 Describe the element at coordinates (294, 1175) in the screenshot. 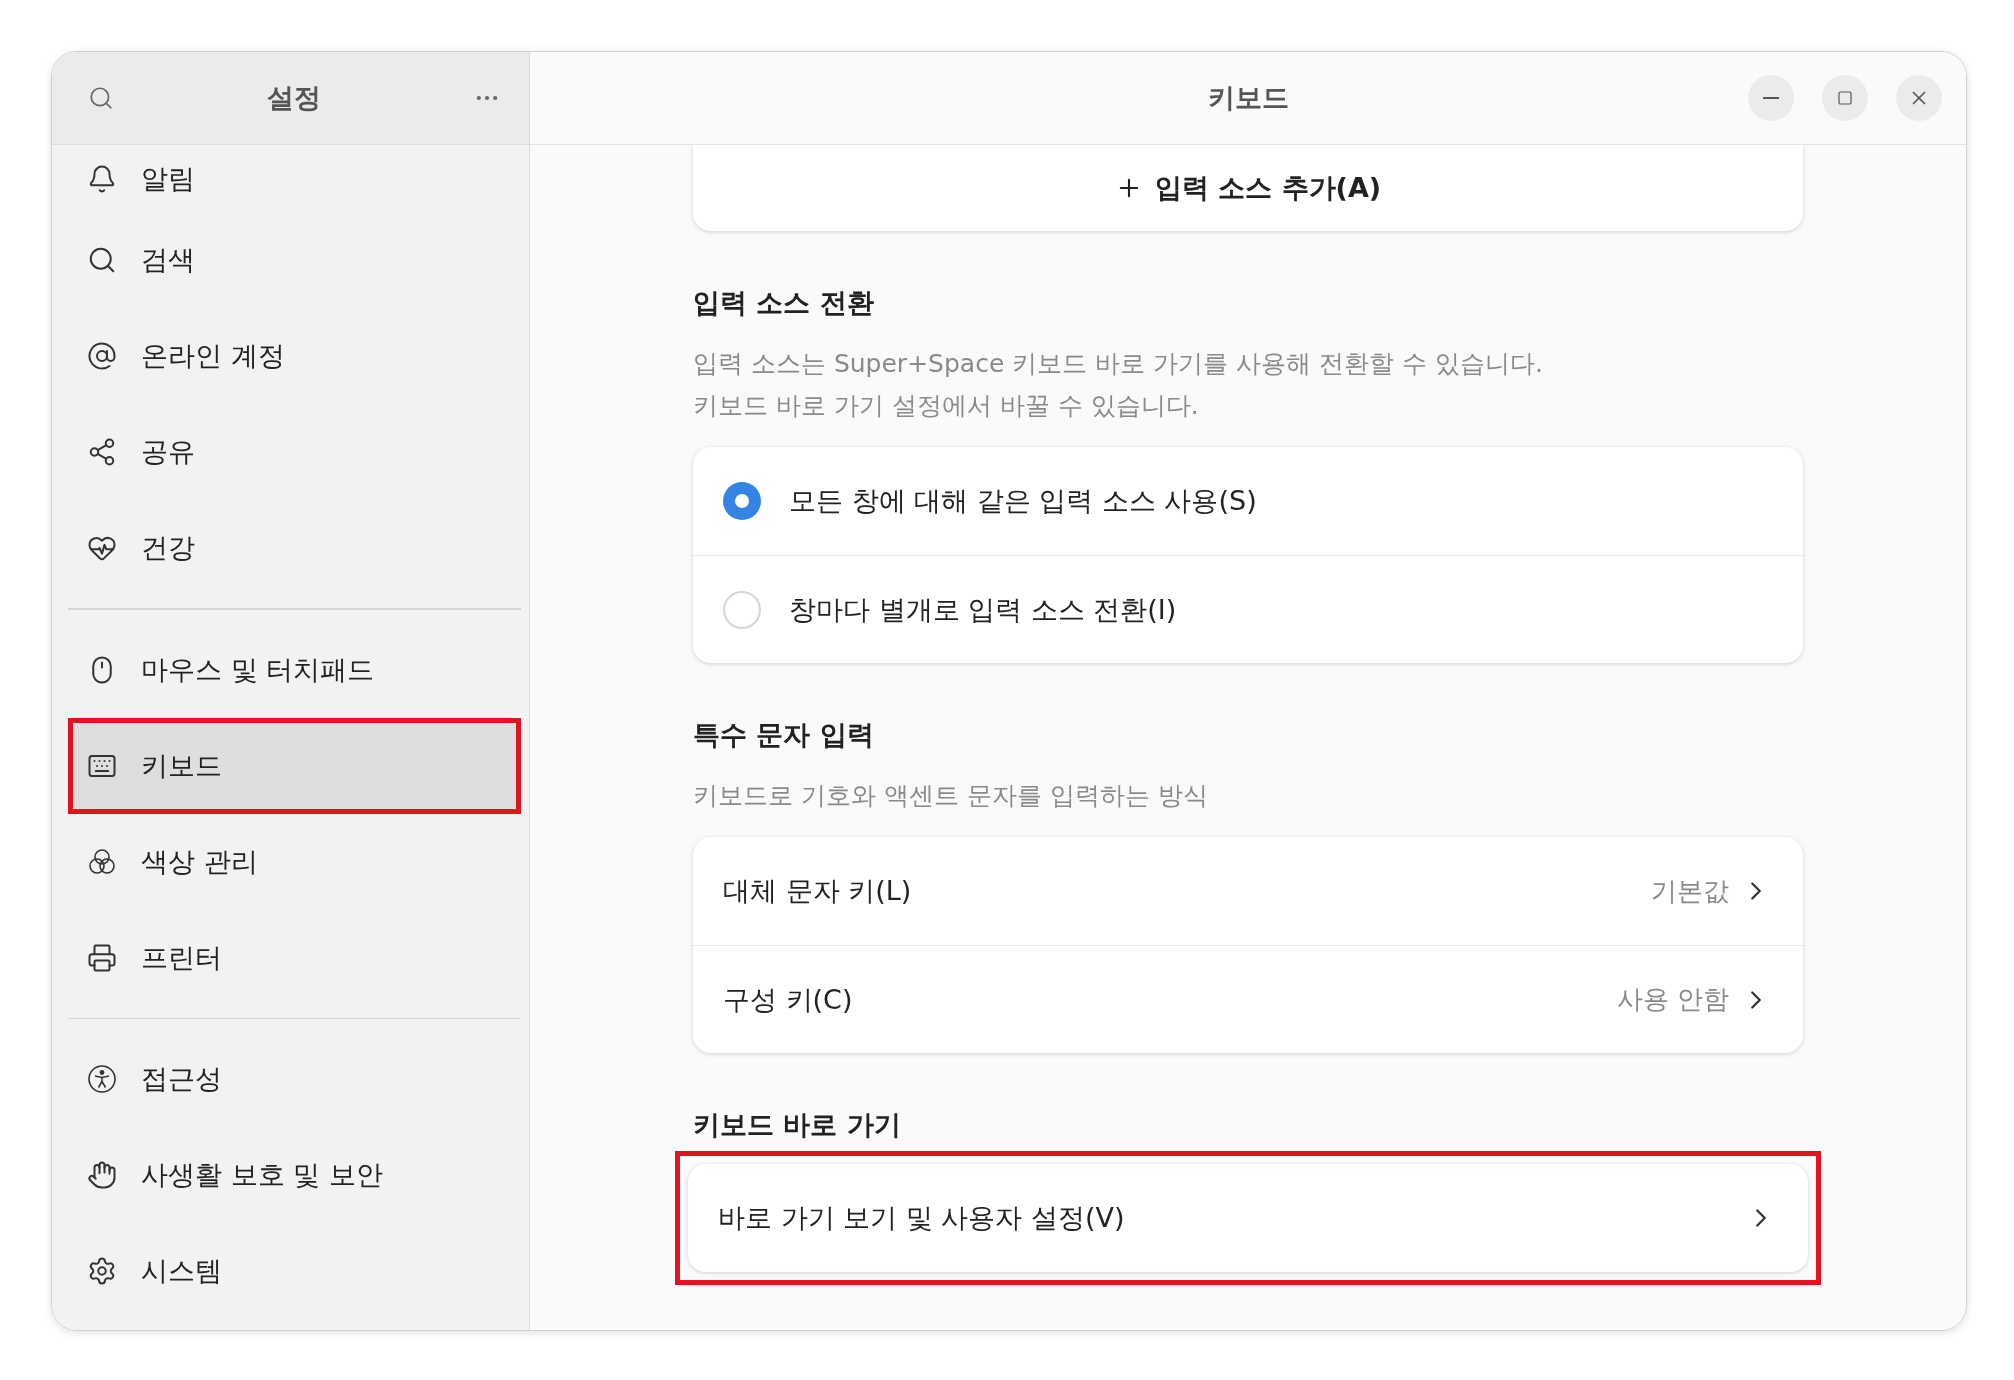

I see `sidebar-item: 사생활 보호 및 보안` at that location.